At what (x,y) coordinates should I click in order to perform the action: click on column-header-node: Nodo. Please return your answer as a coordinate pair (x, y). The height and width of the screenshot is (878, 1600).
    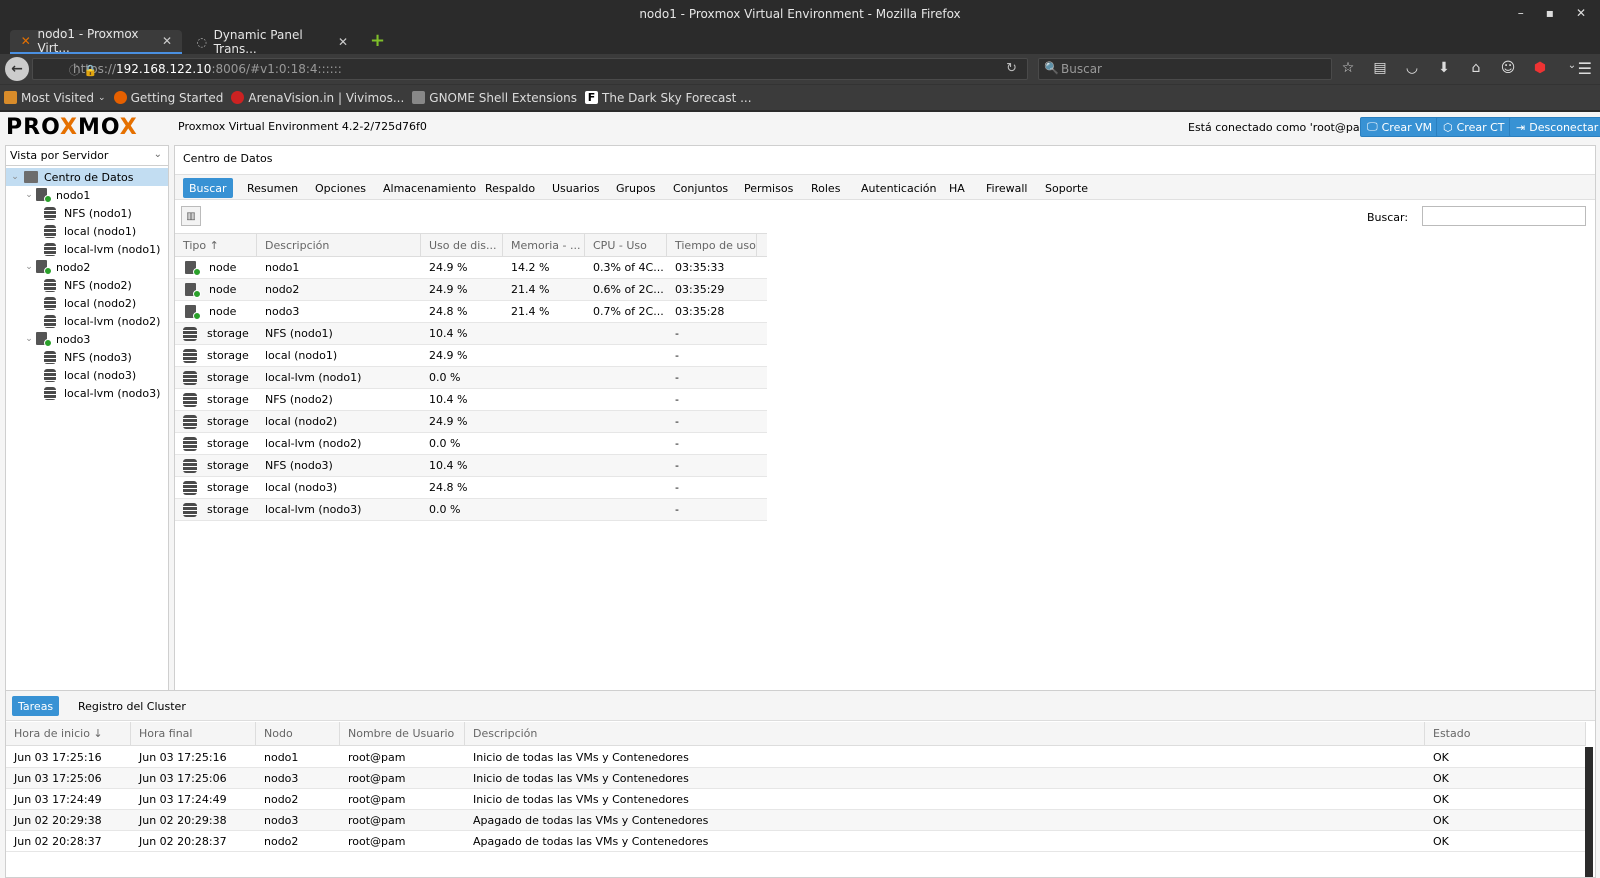
    Looking at the image, I should click on (298, 733).